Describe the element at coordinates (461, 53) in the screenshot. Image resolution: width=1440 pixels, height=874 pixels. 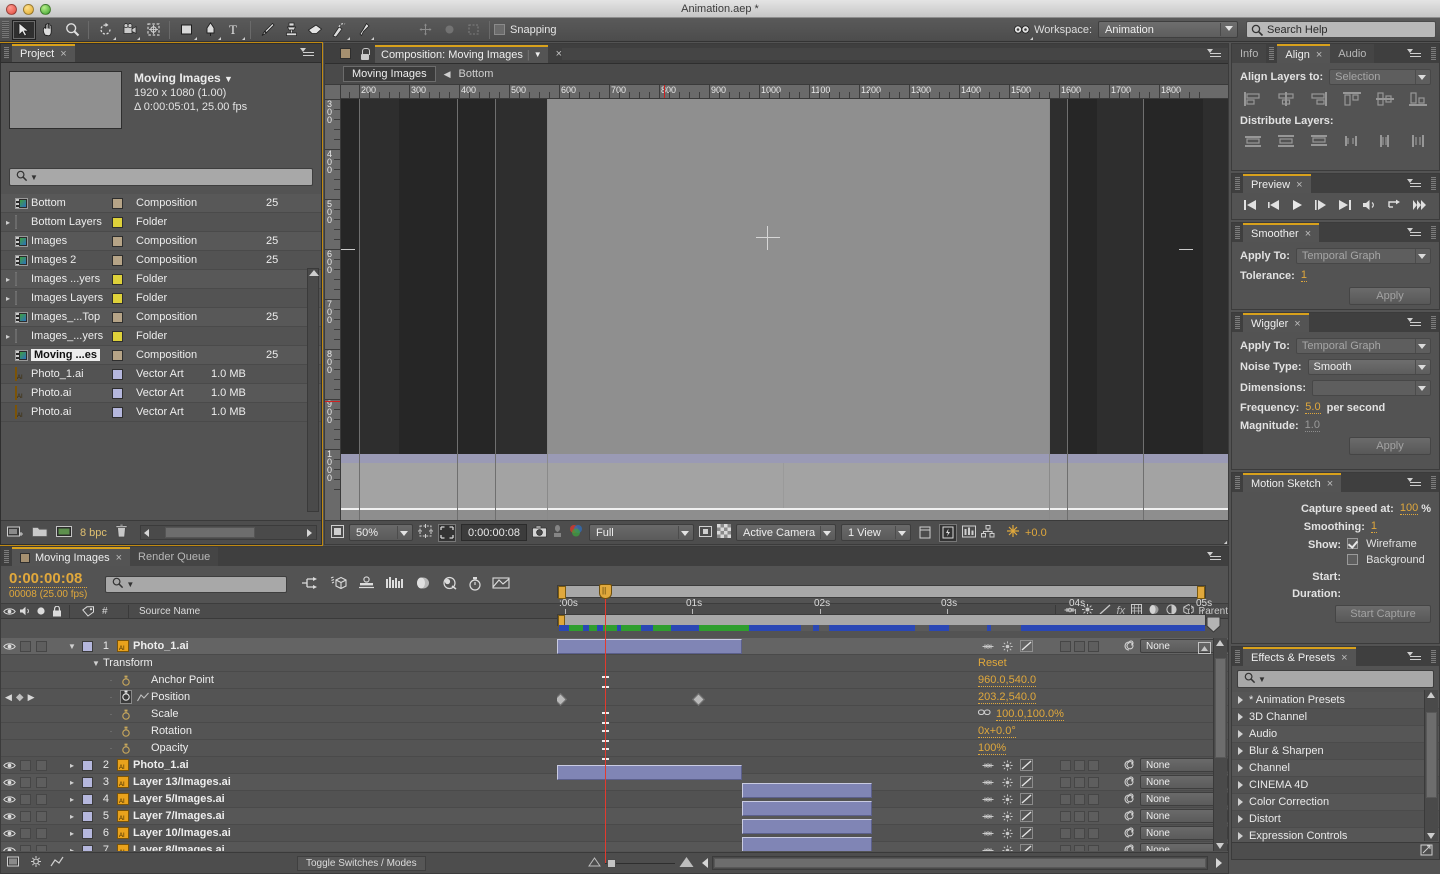
I see `tab-composition-moving-images: Composition: Moving Images | ▼` at that location.